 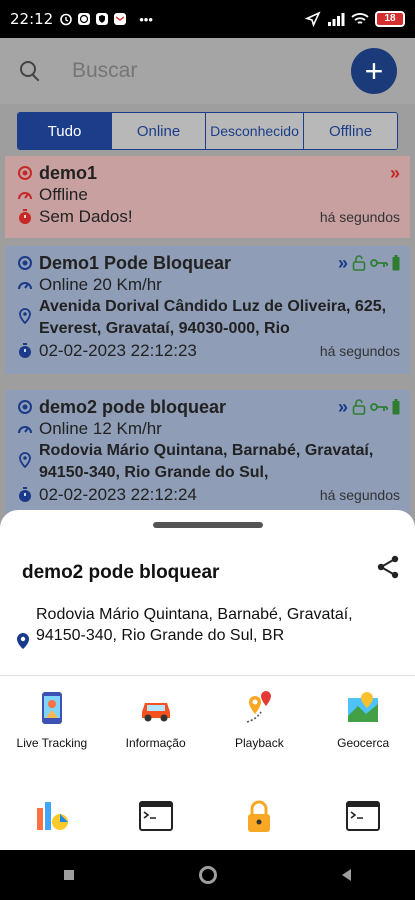 I want to click on report-button, so click(x=52, y=821).